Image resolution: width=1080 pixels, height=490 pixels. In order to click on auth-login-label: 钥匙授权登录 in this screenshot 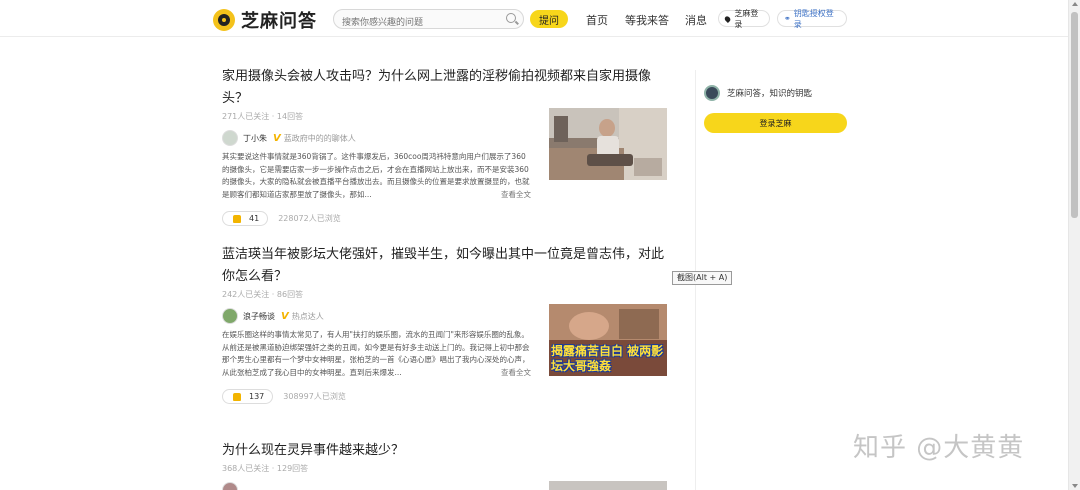, I will do `click(813, 18)`.